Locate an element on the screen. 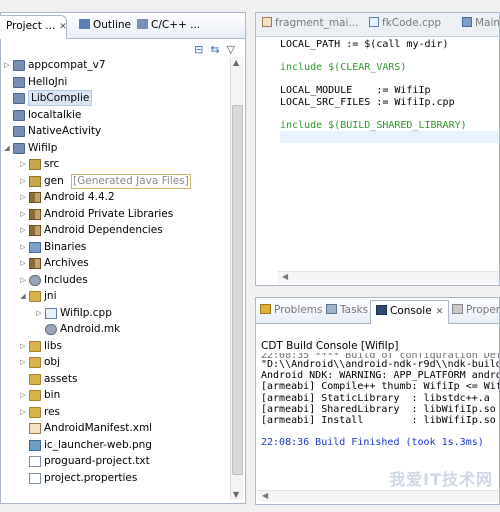 The image size is (500, 512). tree-item-label: jni is located at coordinates (50, 296).